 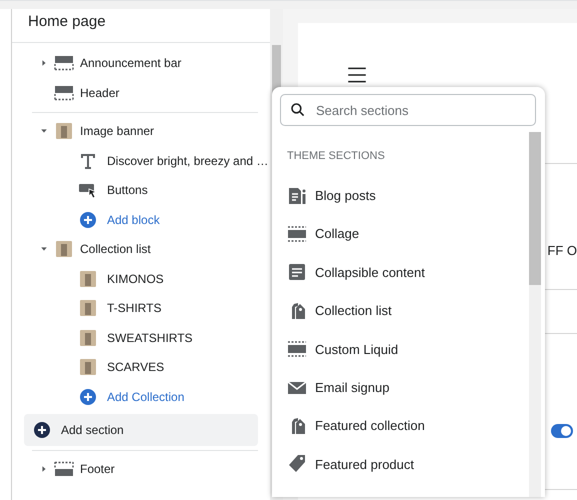 I want to click on document-icon, so click(x=297, y=196).